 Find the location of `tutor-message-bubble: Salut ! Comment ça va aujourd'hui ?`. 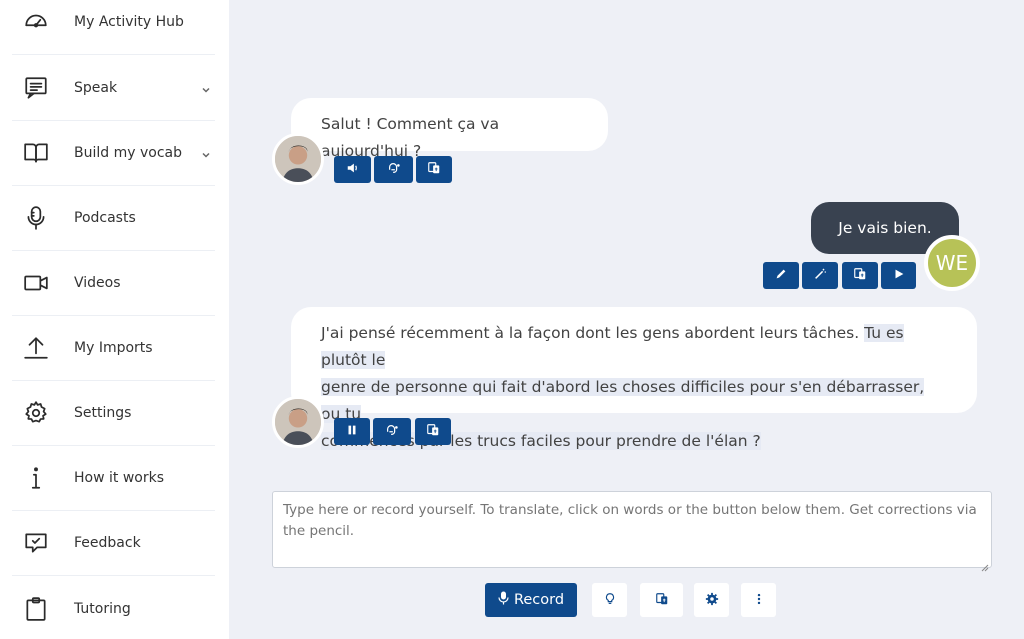

tutor-message-bubble: Salut ! Comment ça va aujourd'hui ? is located at coordinates (449, 129).